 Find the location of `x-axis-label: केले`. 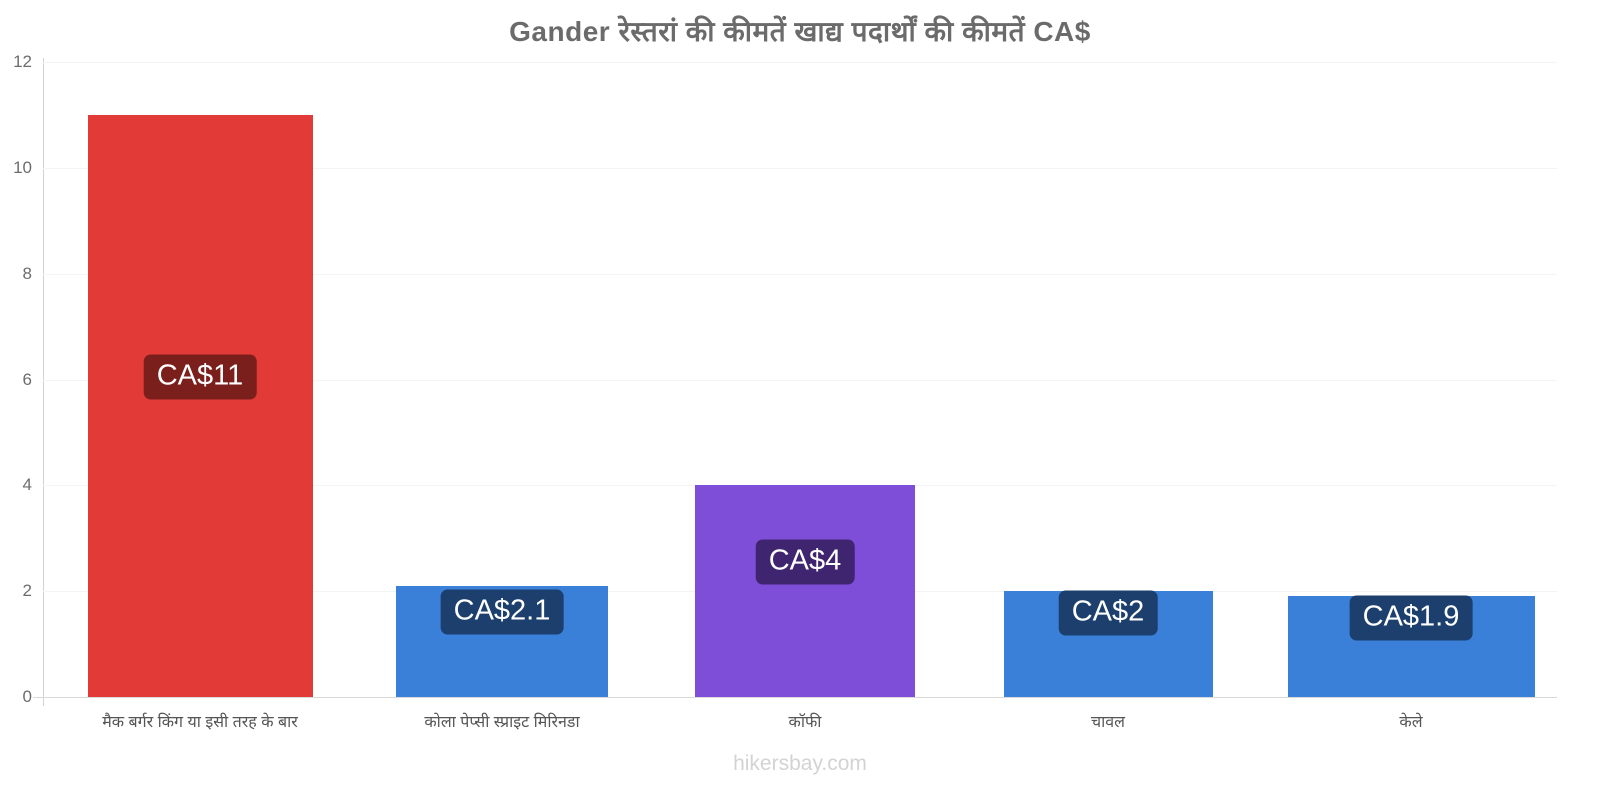

x-axis-label: केले is located at coordinates (1411, 722).